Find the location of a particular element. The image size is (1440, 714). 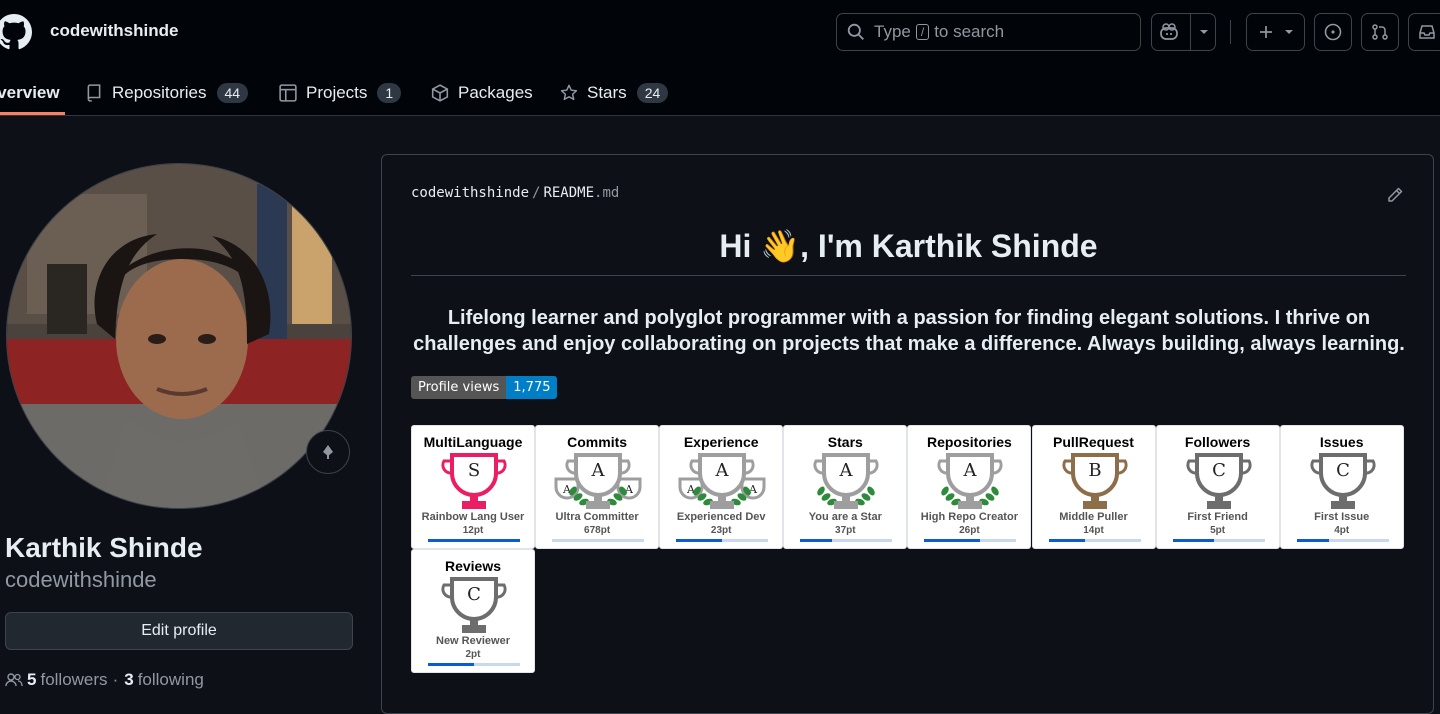

tab-packages: Packages is located at coordinates (482, 93).